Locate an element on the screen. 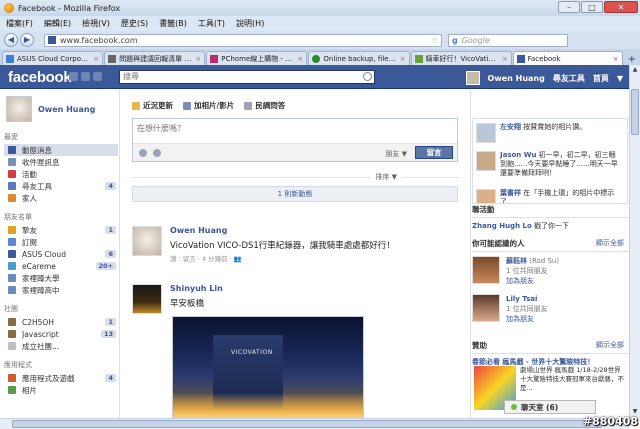 This screenshot has width=640, height=429. messages-icon is located at coordinates (85, 76).